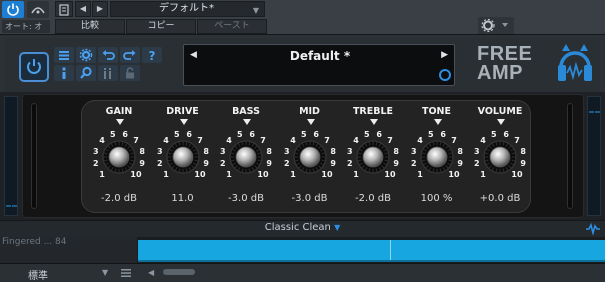 This screenshot has width=605, height=282. I want to click on plugin-footer: Classic Clean ▼, so click(302, 228).